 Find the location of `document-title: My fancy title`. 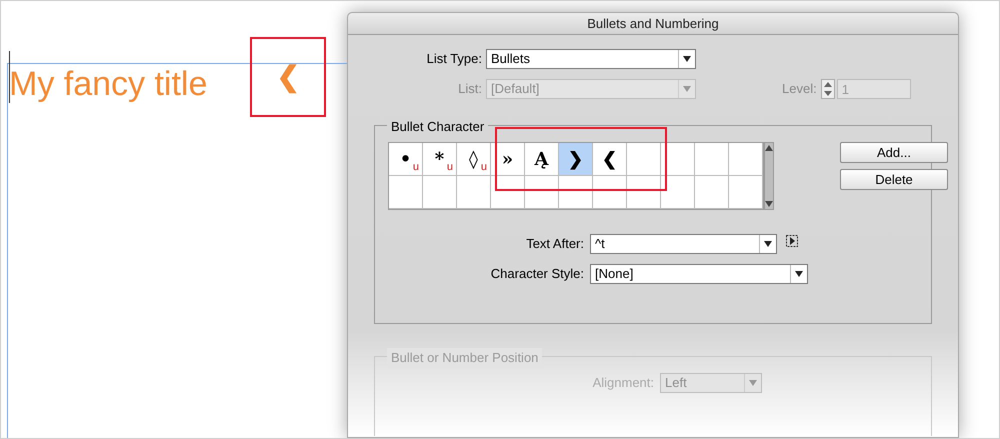

document-title: My fancy title is located at coordinates (108, 84).